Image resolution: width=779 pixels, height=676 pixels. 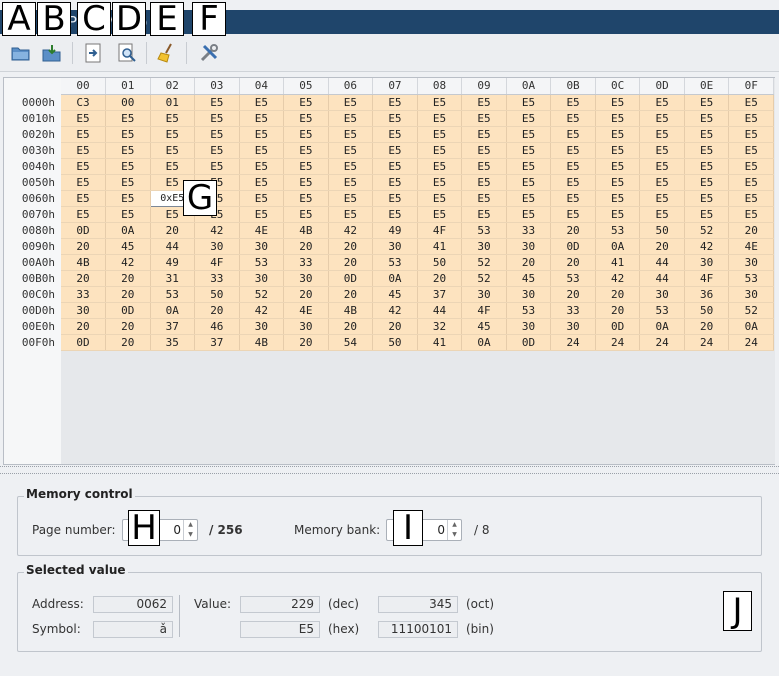 What do you see at coordinates (83, 102) in the screenshot?
I see `memory-cell: C3` at bounding box center [83, 102].